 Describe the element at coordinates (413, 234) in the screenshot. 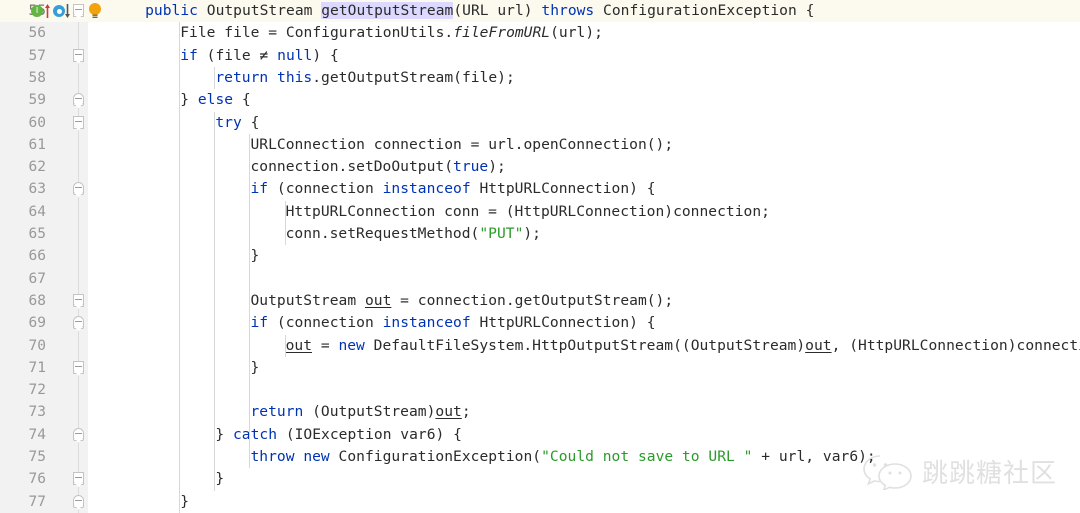

I see `code-text: conn.setRequestMethod("PUT");` at that location.